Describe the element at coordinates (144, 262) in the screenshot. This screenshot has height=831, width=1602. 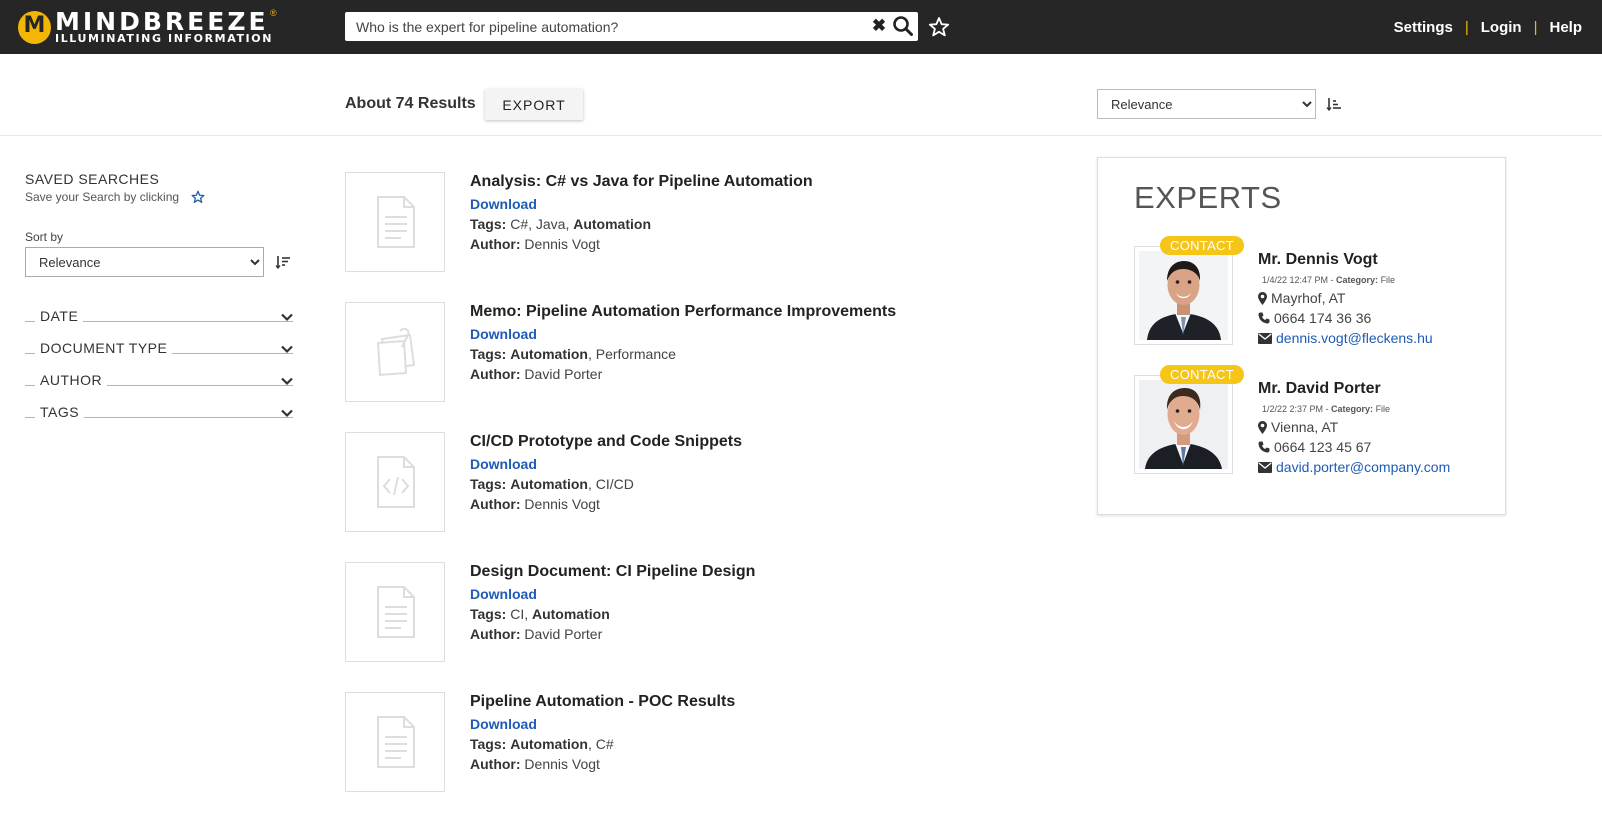
I see `sort-select-sidebar: Relevance` at that location.